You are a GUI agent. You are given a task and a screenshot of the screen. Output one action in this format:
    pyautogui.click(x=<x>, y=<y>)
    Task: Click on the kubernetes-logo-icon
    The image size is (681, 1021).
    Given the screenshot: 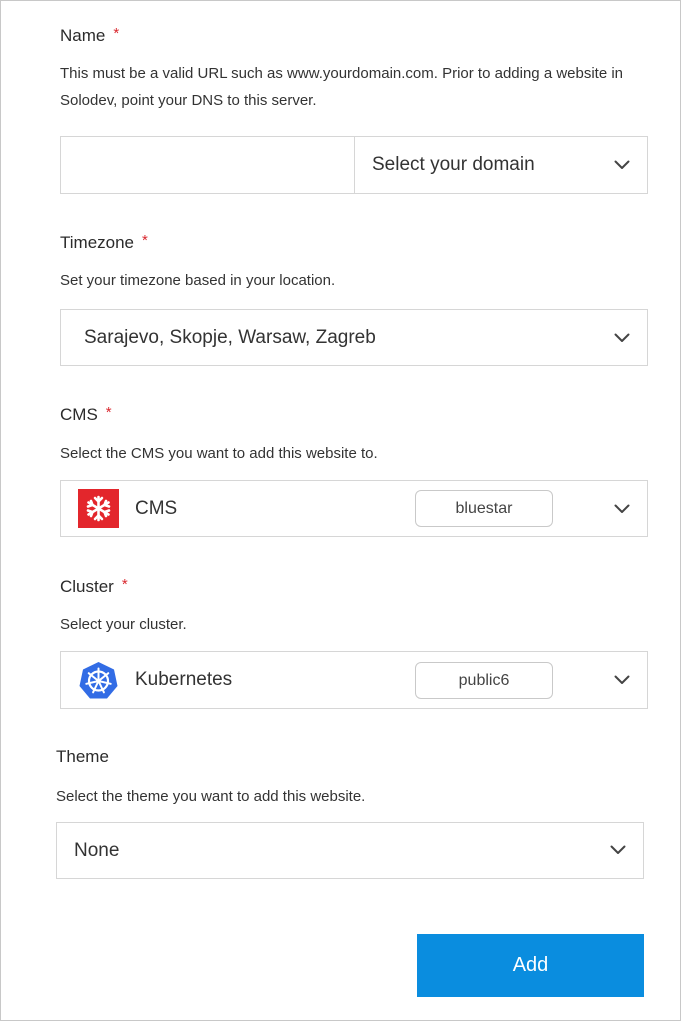 What is the action you would take?
    pyautogui.click(x=98, y=680)
    